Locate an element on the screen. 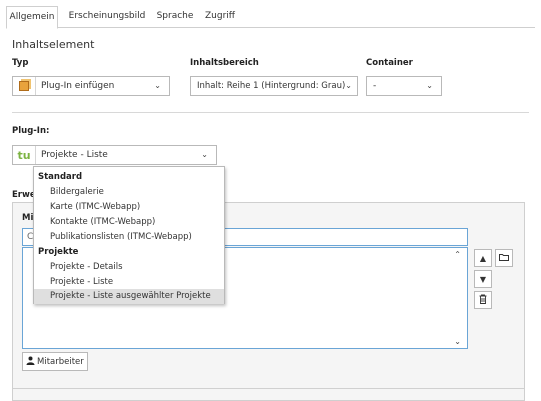 This screenshot has height=401, width=541. plugin-cube-icon is located at coordinates (24, 86).